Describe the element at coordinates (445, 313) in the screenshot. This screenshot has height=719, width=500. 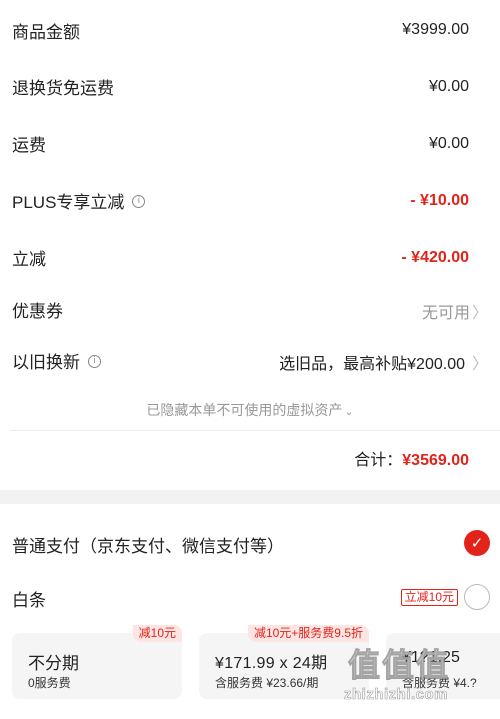
I see `coupon-value: 无可用` at that location.